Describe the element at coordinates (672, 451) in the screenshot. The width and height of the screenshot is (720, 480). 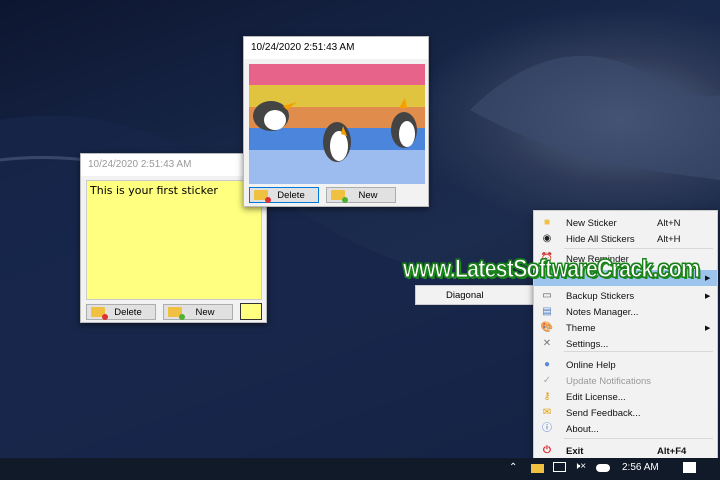
I see `shortcut: Alt+F4` at that location.